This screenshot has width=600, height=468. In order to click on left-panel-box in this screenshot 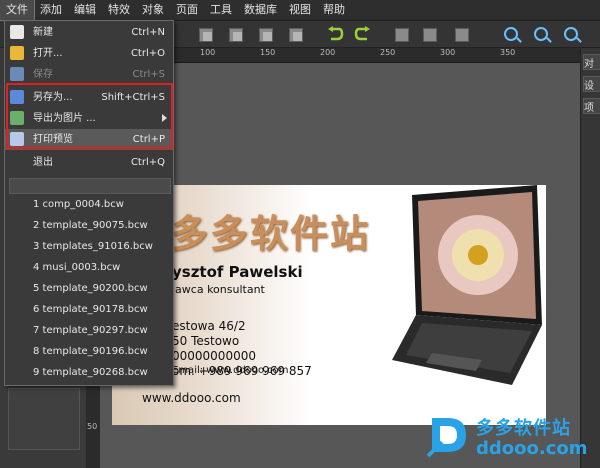, I will do `click(44, 419)`.